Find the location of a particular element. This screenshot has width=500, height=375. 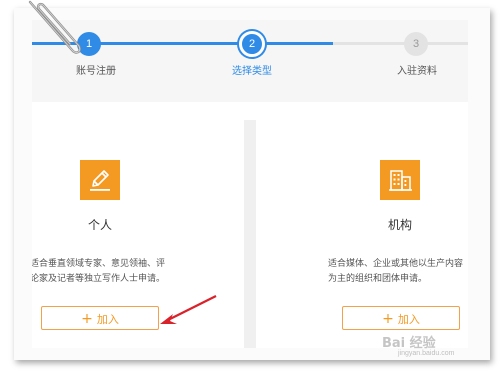

paperclip-icon is located at coordinates (54, 27).